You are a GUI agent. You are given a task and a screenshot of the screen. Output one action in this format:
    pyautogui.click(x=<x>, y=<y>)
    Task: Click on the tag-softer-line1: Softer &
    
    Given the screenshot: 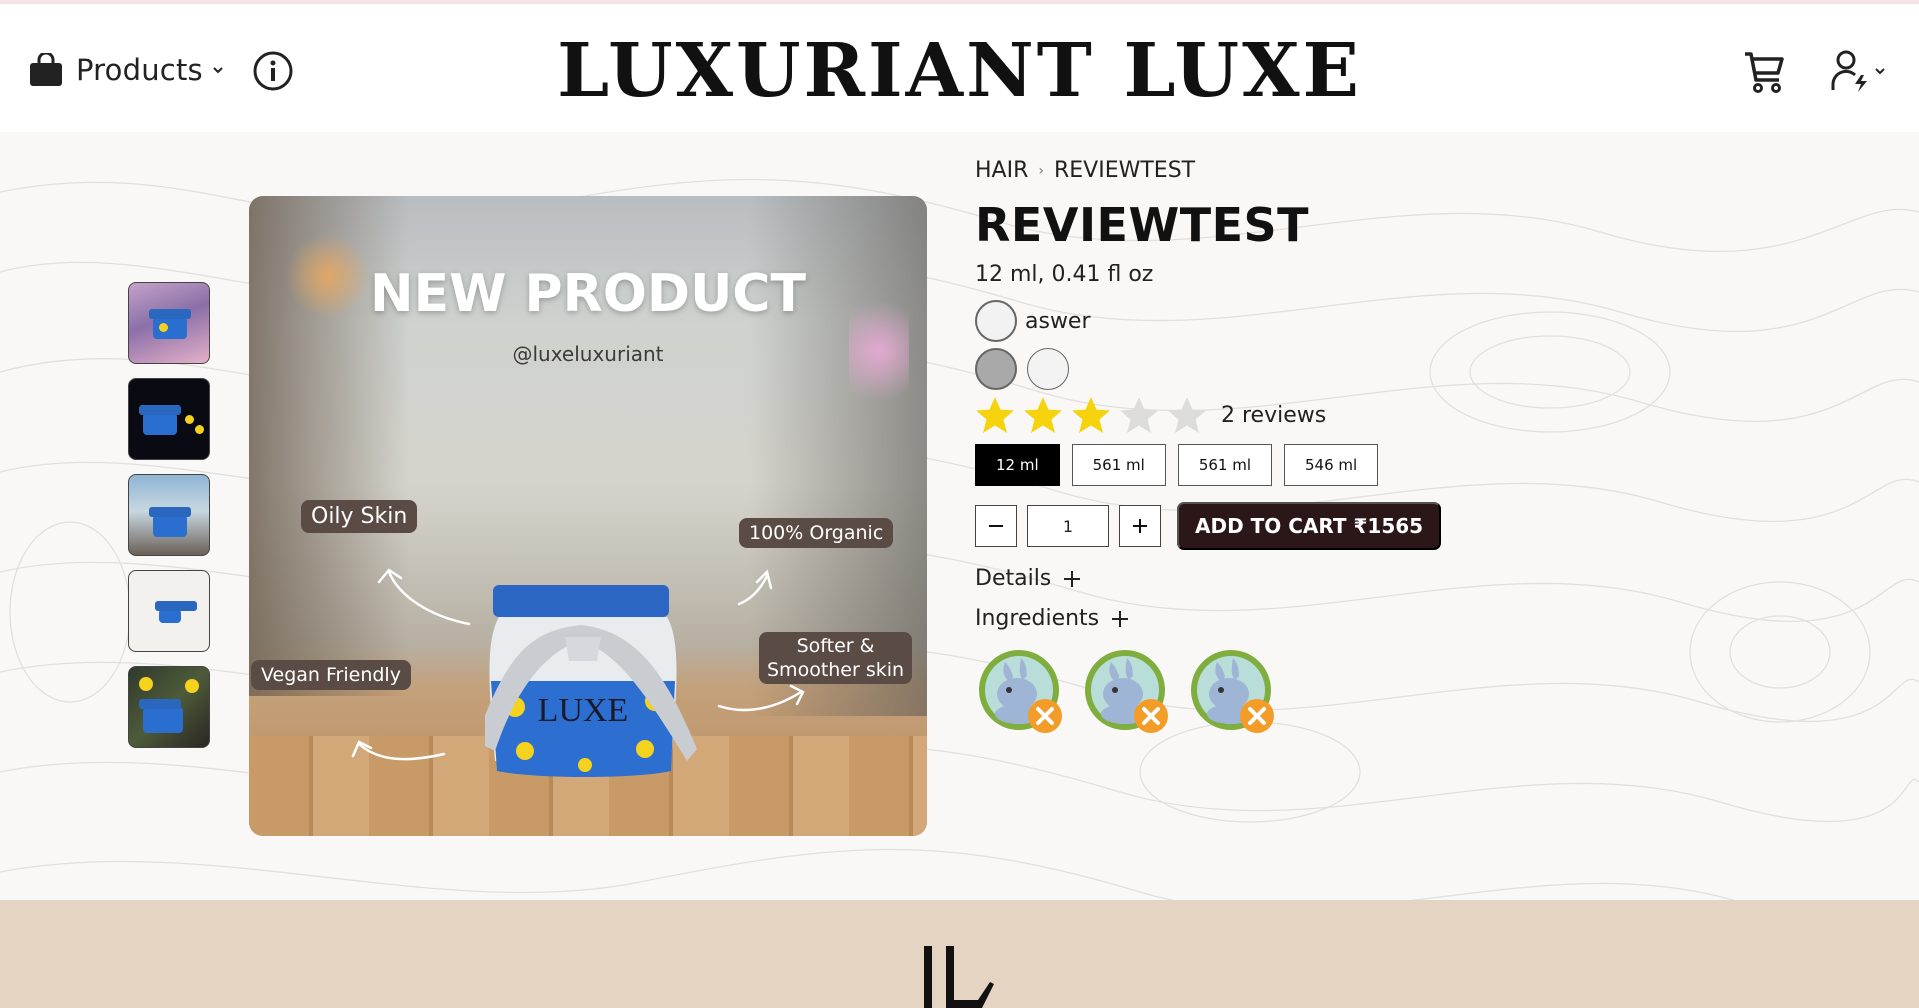 What is the action you would take?
    pyautogui.click(x=835, y=646)
    